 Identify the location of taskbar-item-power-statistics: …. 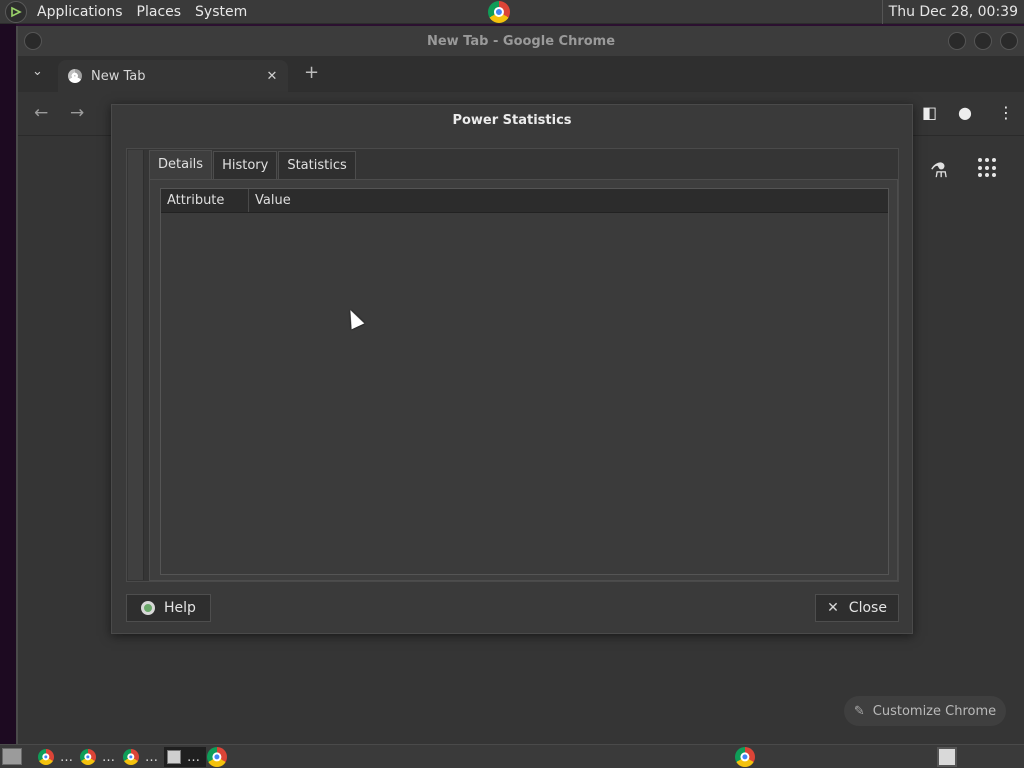
(185, 757).